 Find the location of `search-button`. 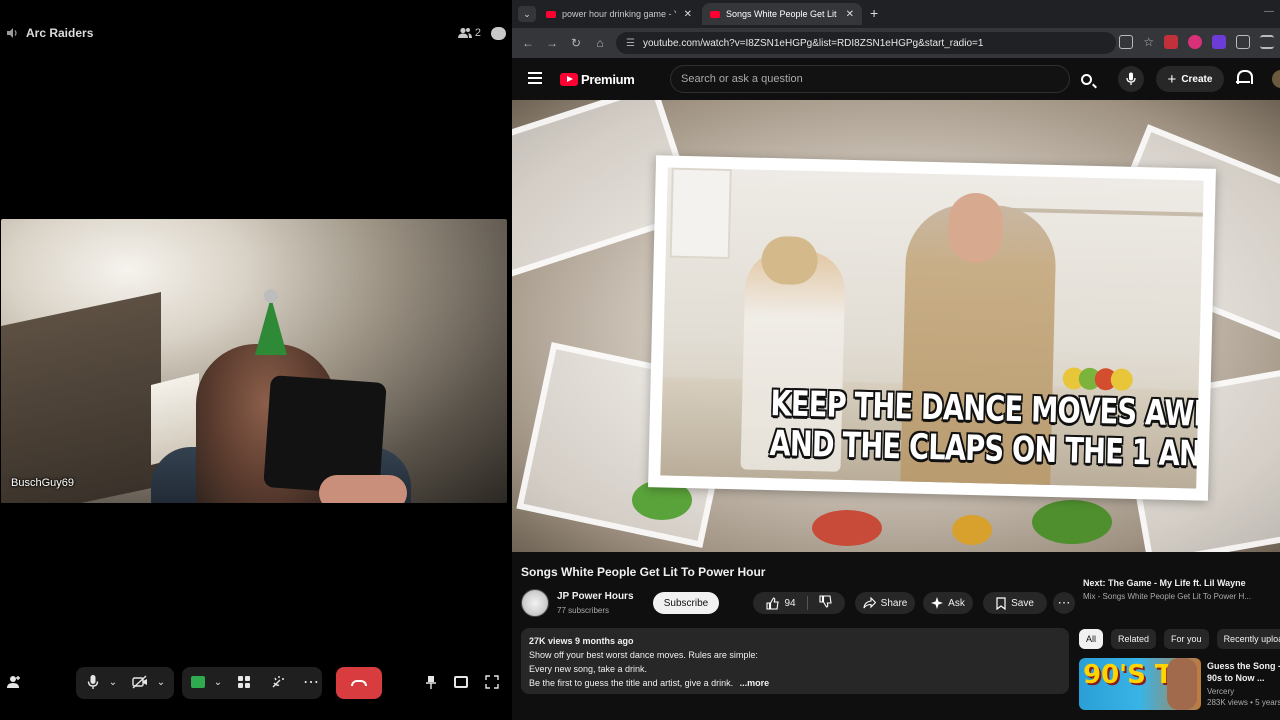

search-button is located at coordinates (1086, 79).